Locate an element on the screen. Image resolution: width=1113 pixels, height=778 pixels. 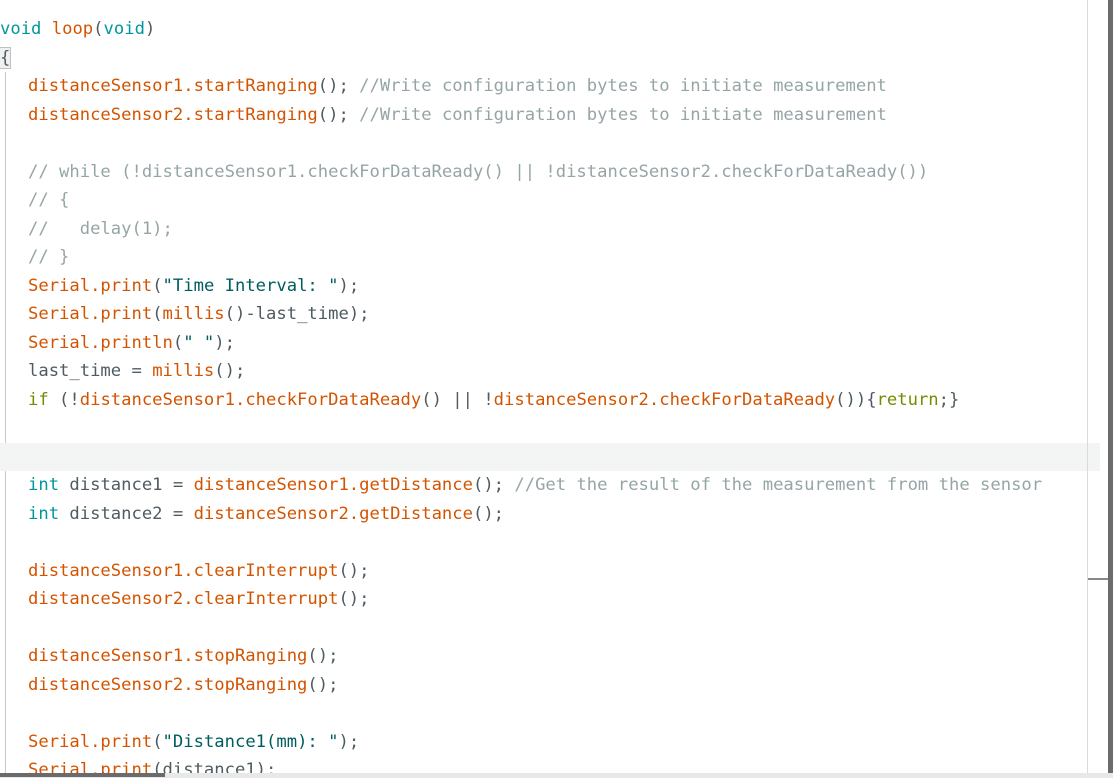
function-token: distanceSensor2.getDistance is located at coordinates (333, 513).